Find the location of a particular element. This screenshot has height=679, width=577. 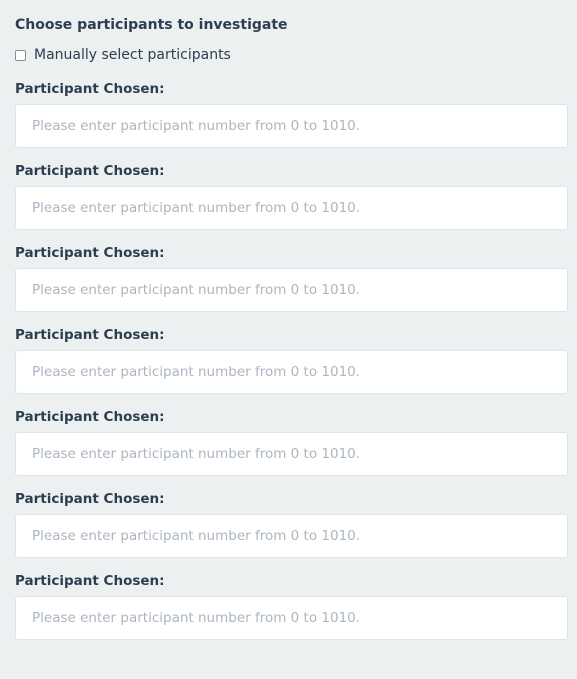

manual-select-checkbox is located at coordinates (20, 55).